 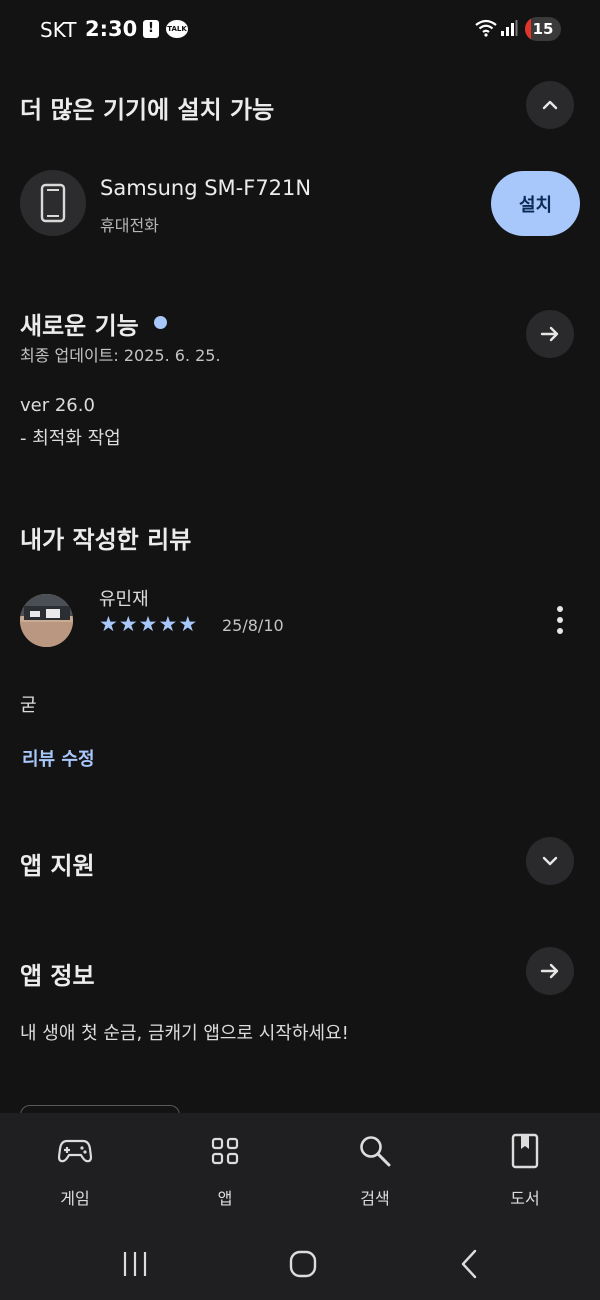 I want to click on app-support-title: 앱 지원, so click(x=57, y=866).